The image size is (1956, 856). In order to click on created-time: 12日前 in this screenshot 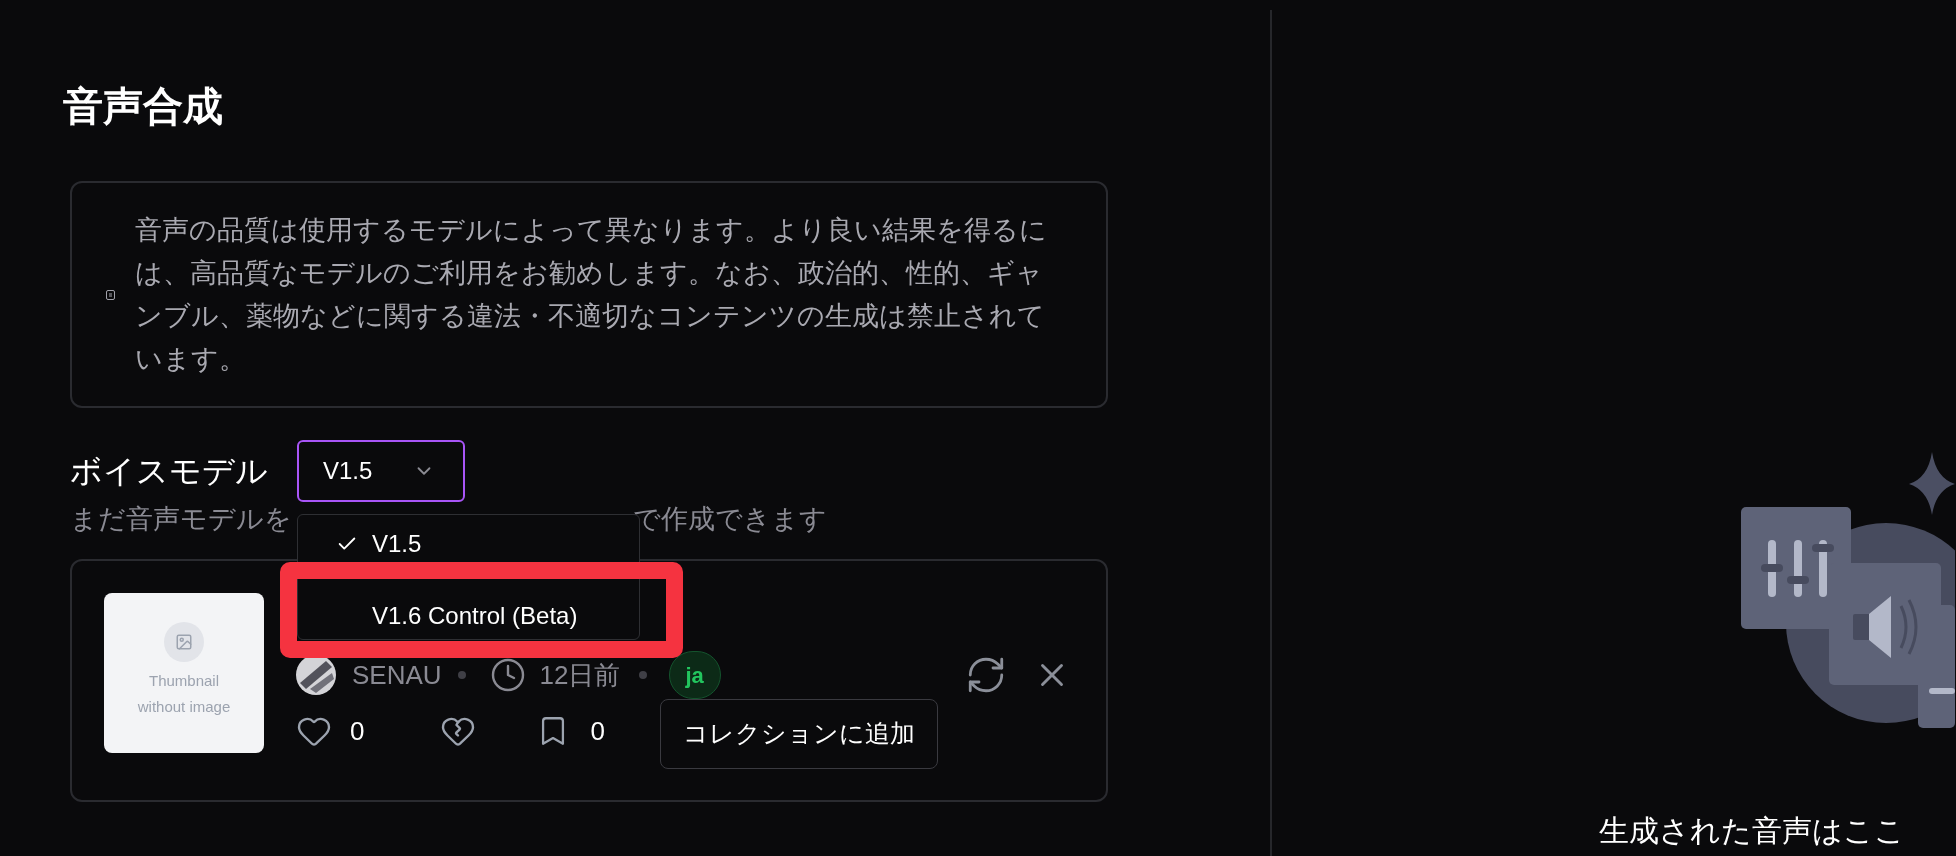, I will do `click(580, 675)`.